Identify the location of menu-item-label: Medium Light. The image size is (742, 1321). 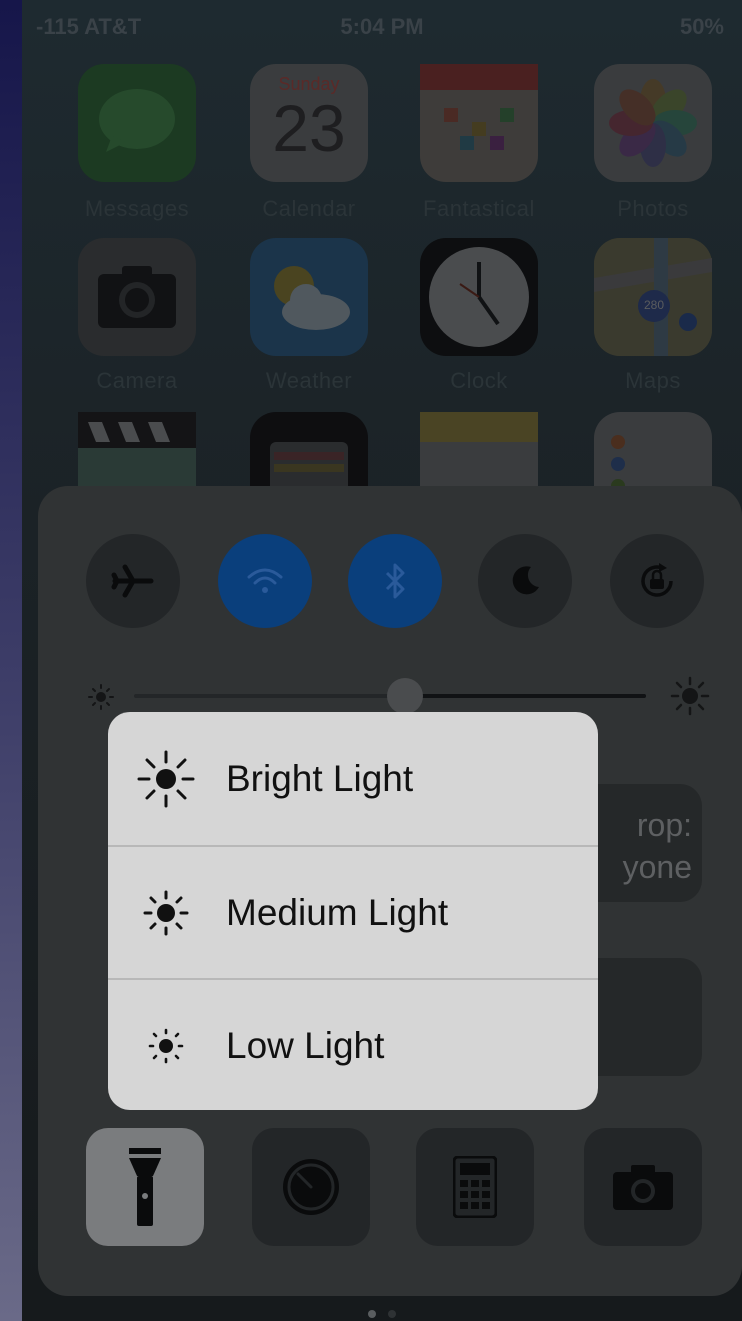
(337, 912).